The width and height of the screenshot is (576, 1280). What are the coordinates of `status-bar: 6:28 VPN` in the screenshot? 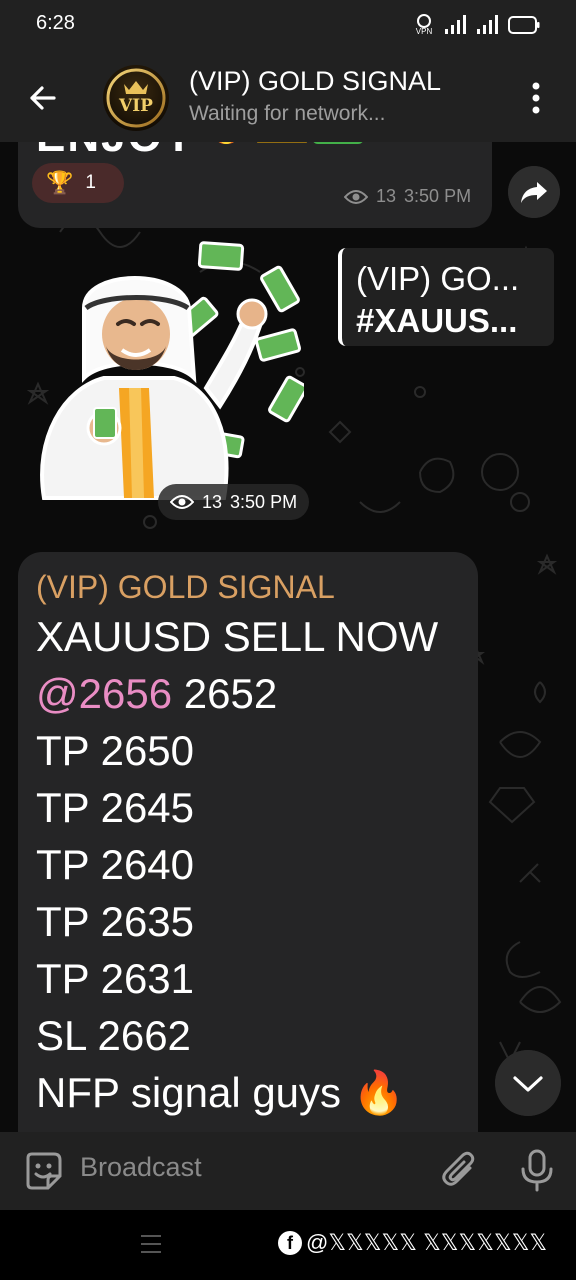 It's located at (288, 26).